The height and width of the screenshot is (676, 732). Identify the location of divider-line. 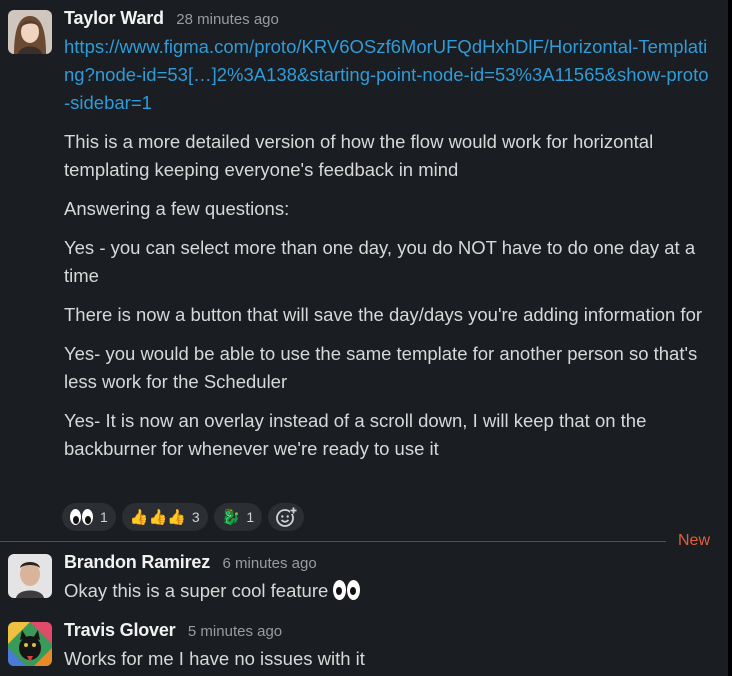
(333, 541).